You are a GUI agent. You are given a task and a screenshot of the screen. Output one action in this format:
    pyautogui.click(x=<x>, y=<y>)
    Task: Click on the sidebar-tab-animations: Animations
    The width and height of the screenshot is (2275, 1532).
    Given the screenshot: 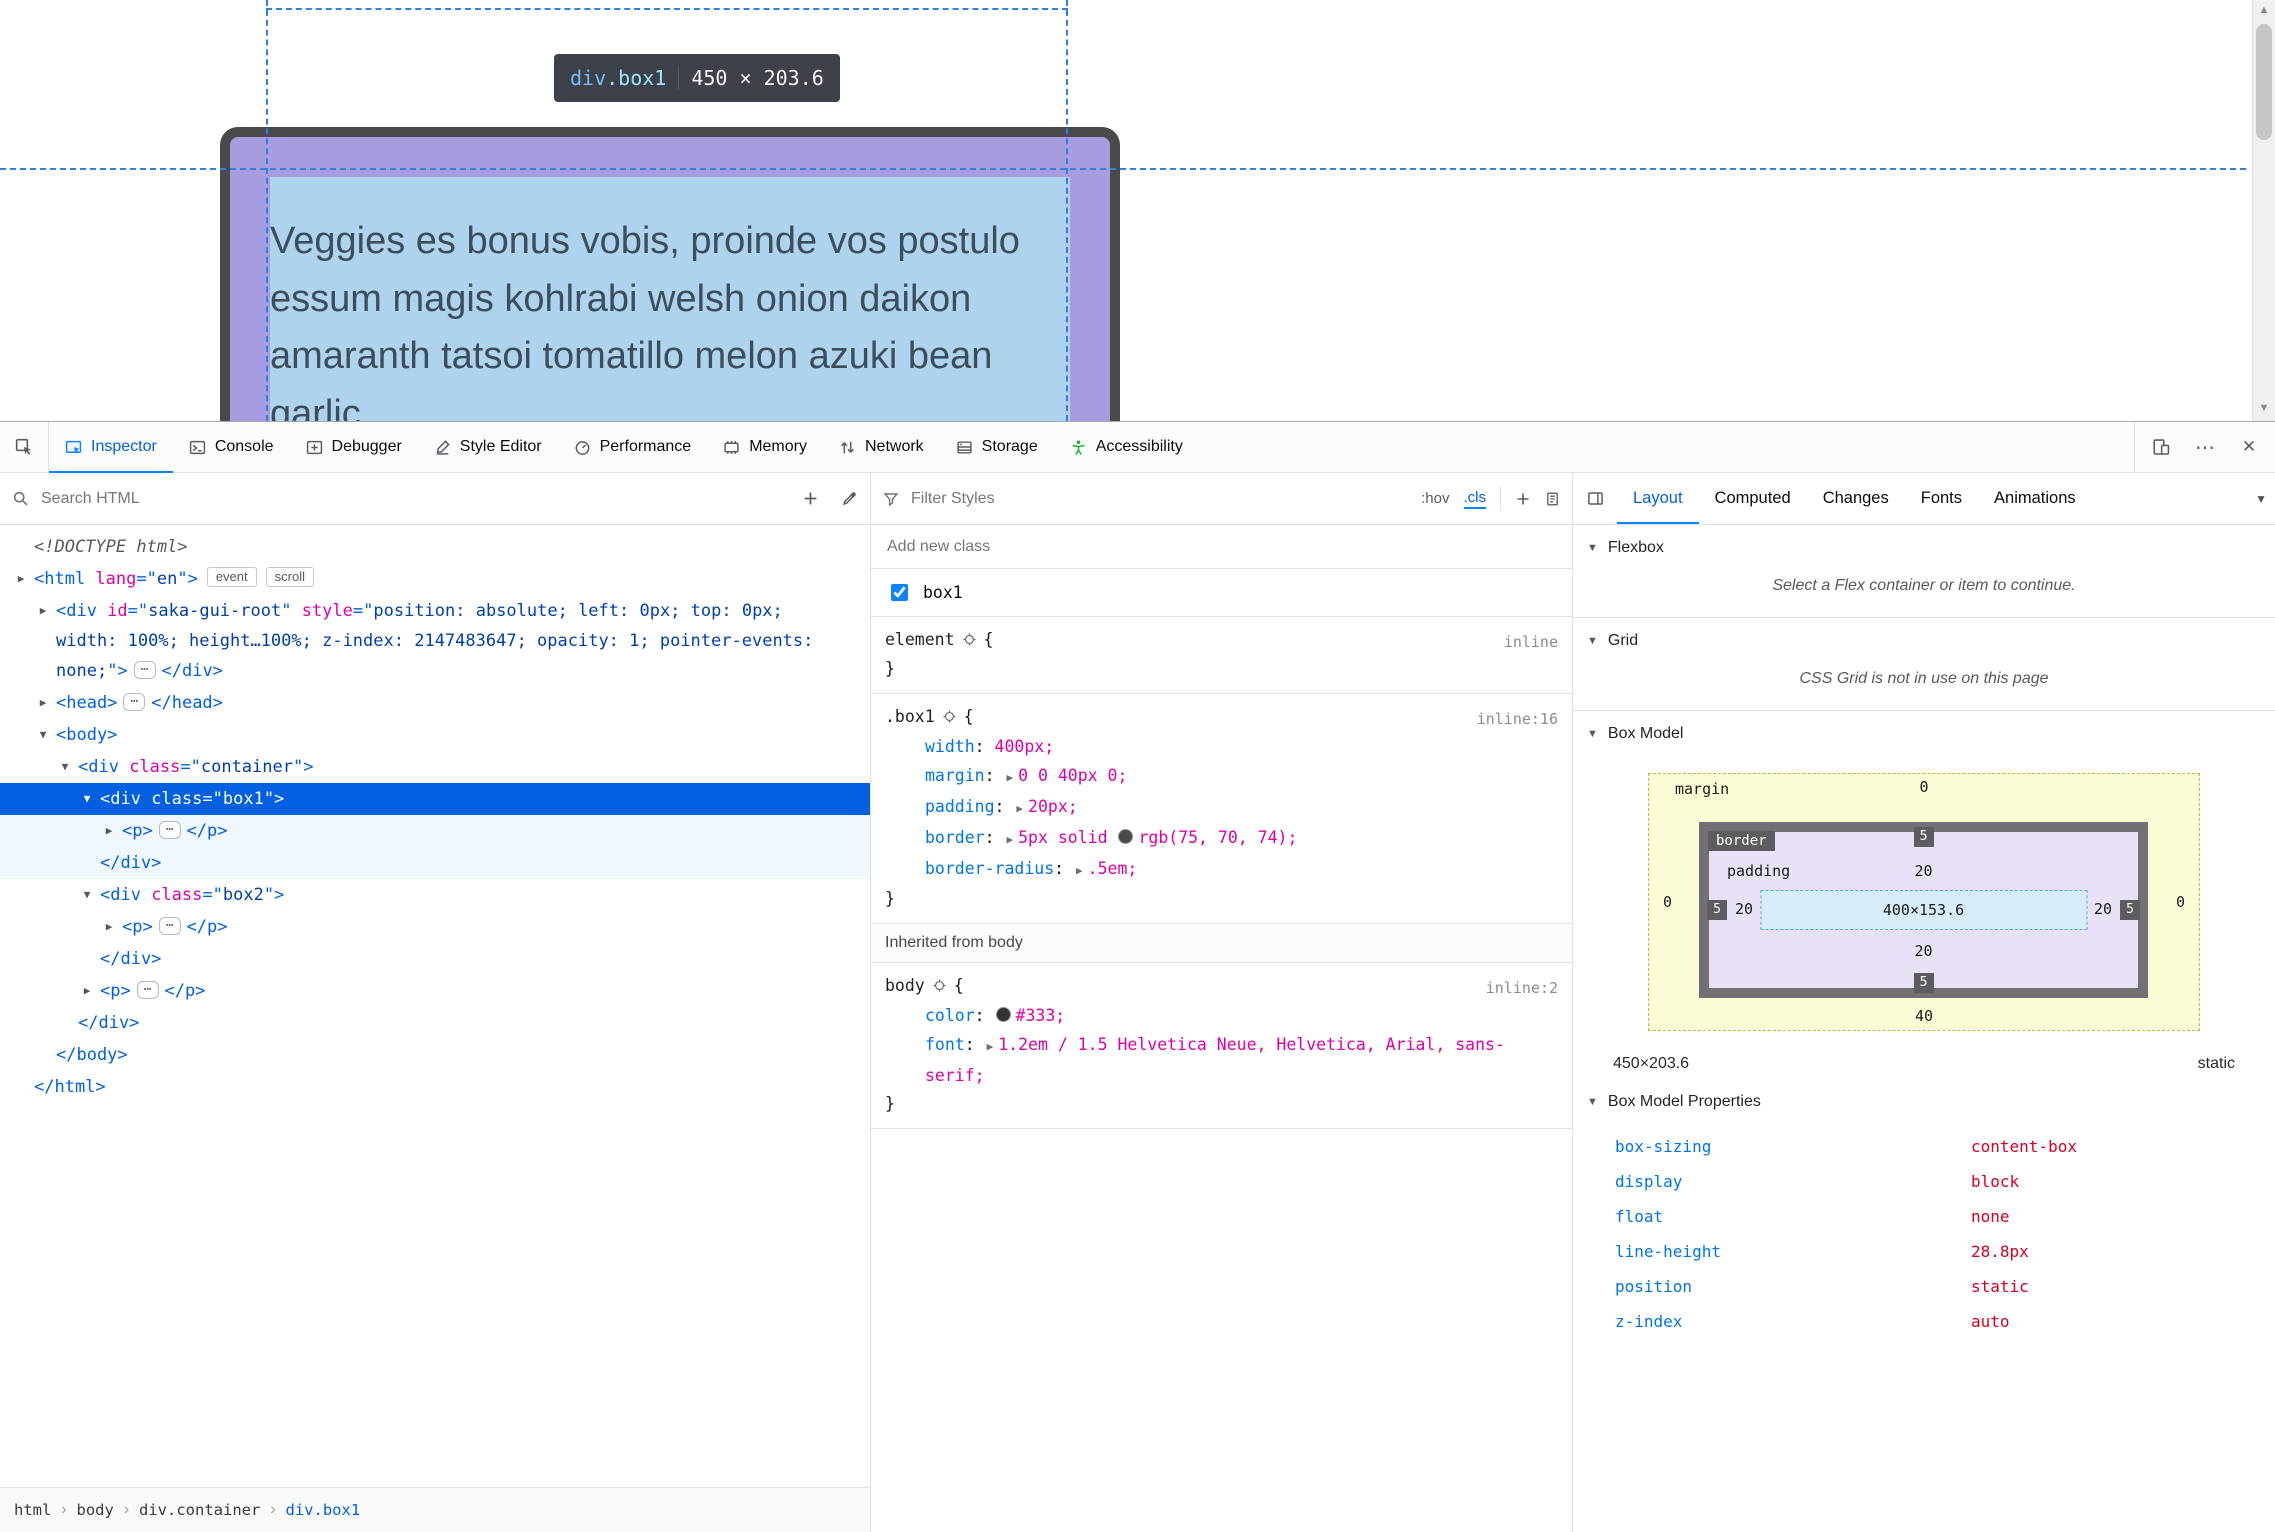 What is the action you would take?
    pyautogui.click(x=2035, y=498)
    